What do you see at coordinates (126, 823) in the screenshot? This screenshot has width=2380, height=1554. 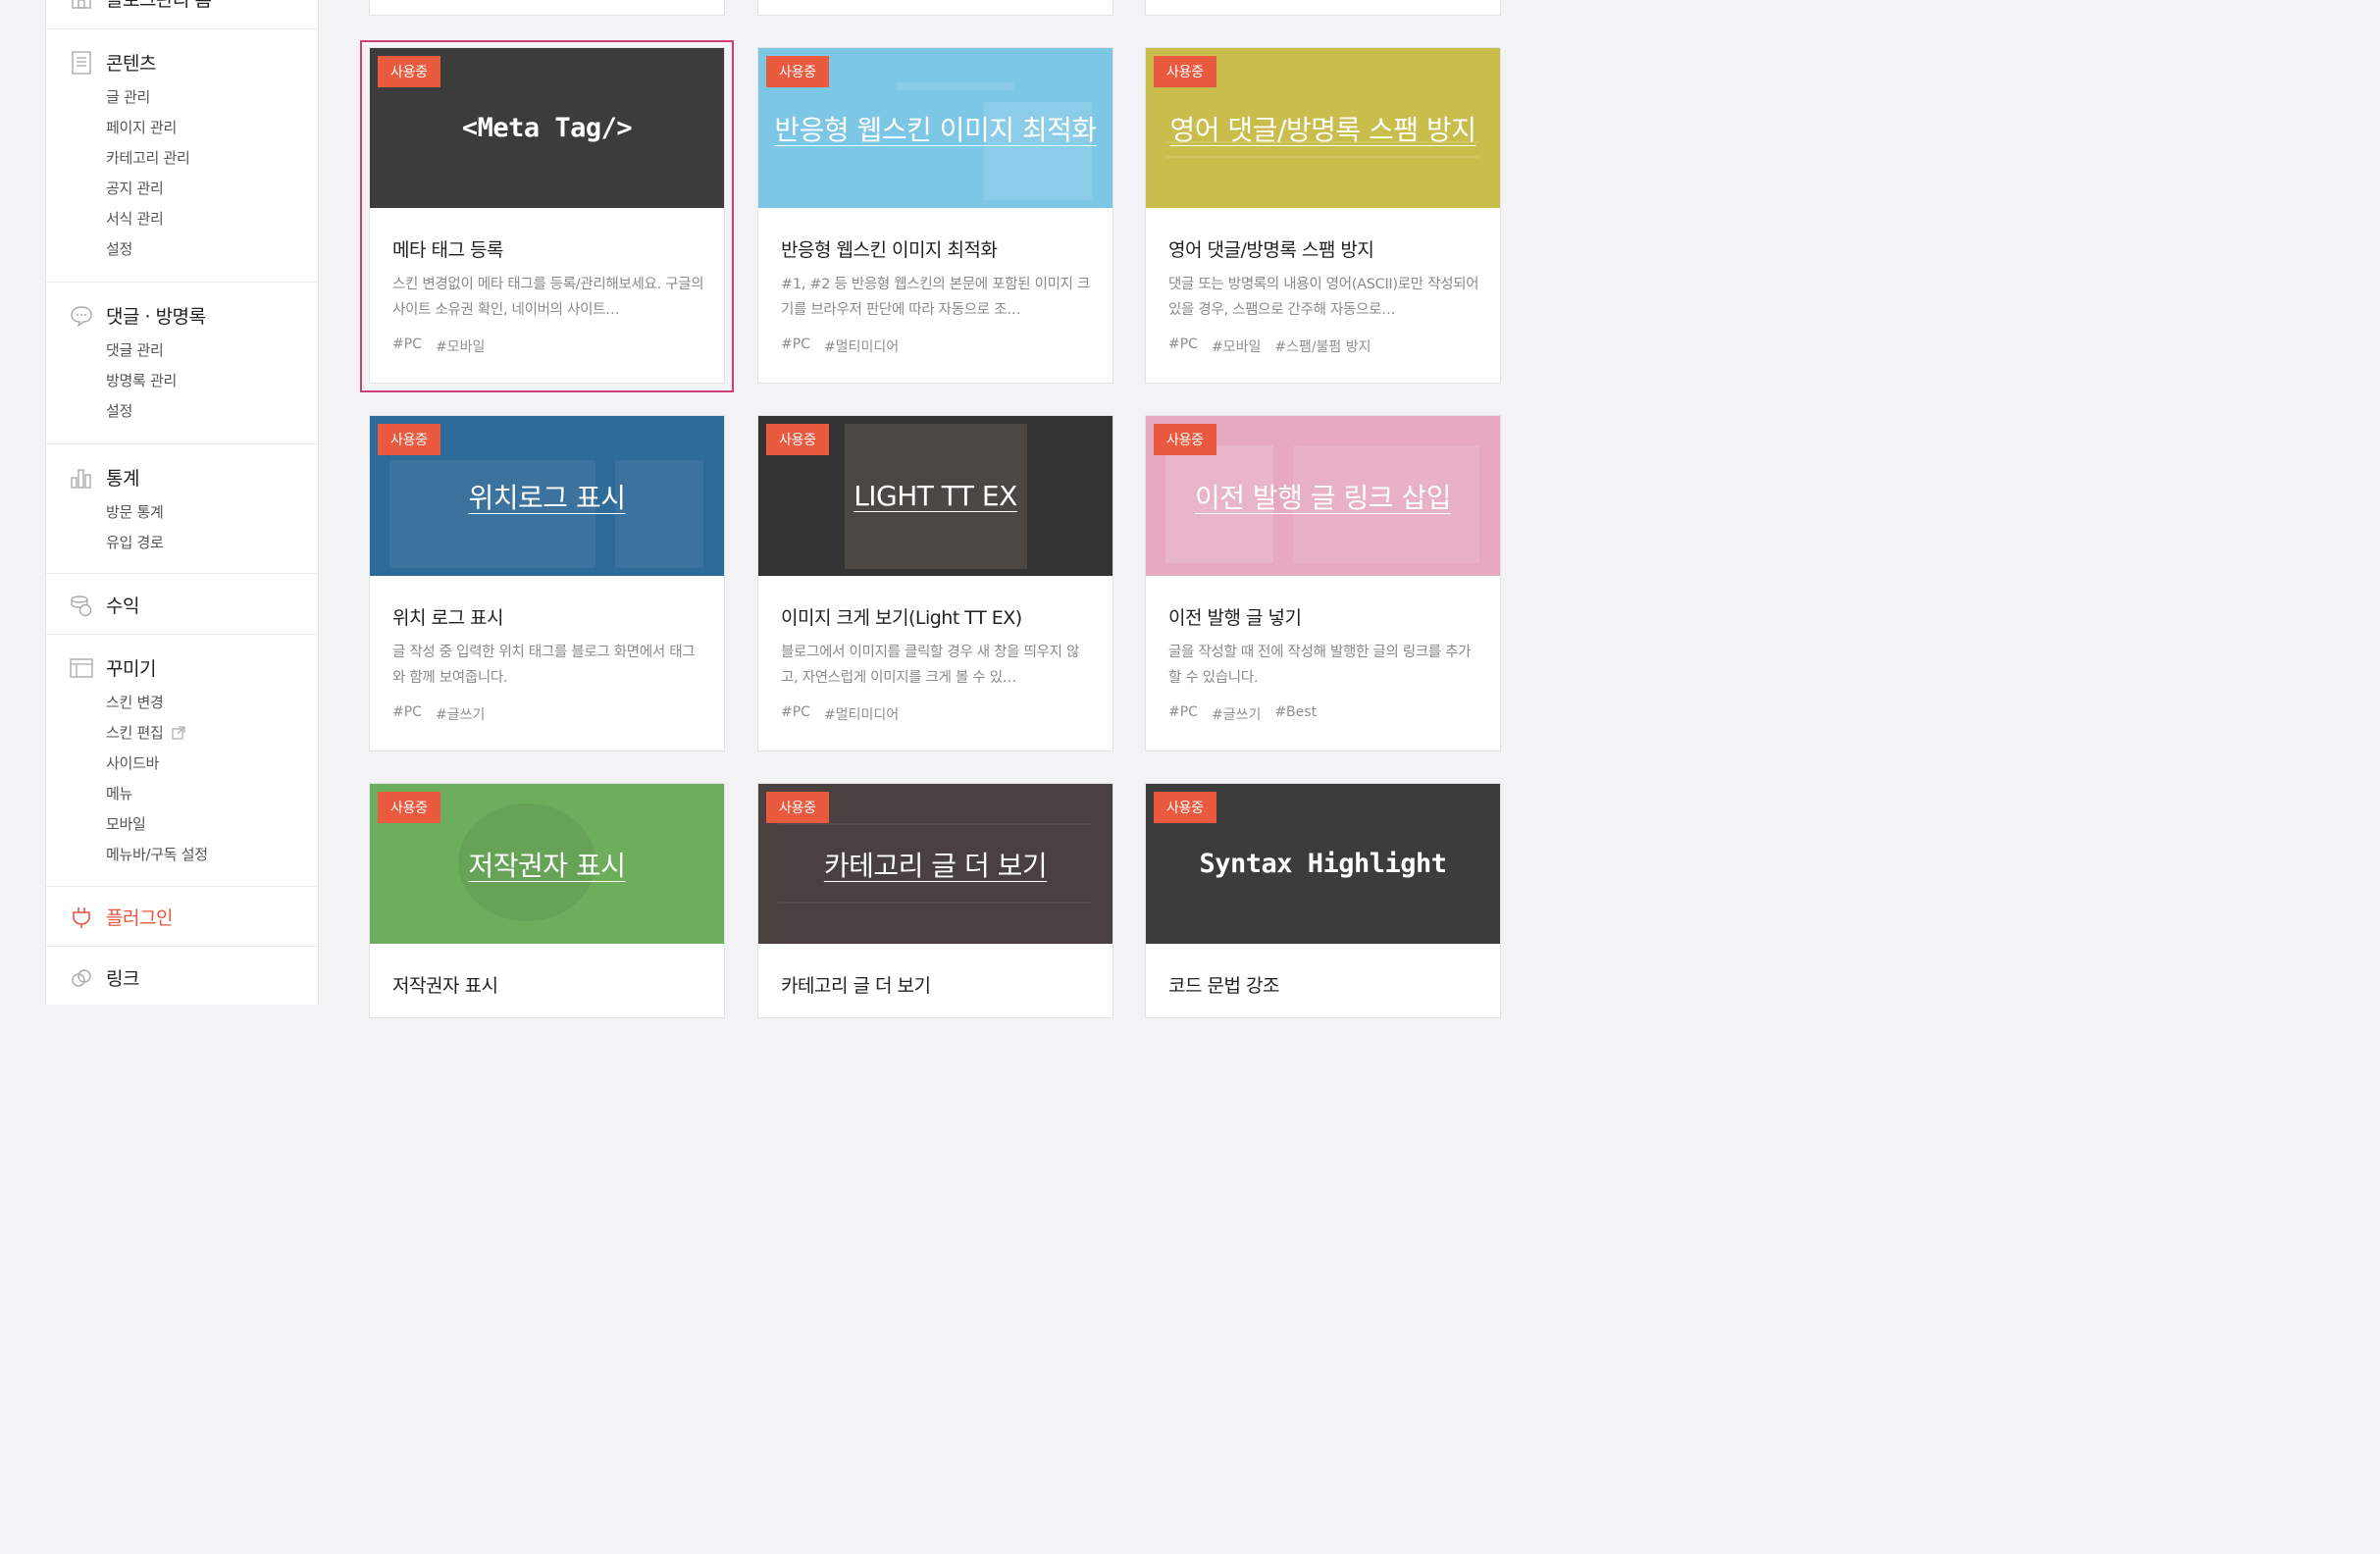 I see `sidebar-item-mobile: 모바일` at bounding box center [126, 823].